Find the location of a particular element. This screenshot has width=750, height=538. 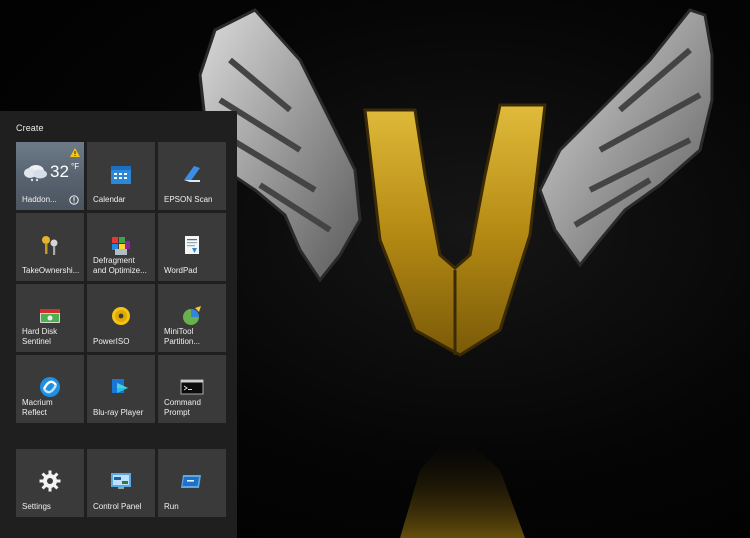

bluray-player-icon is located at coordinates (120, 386).